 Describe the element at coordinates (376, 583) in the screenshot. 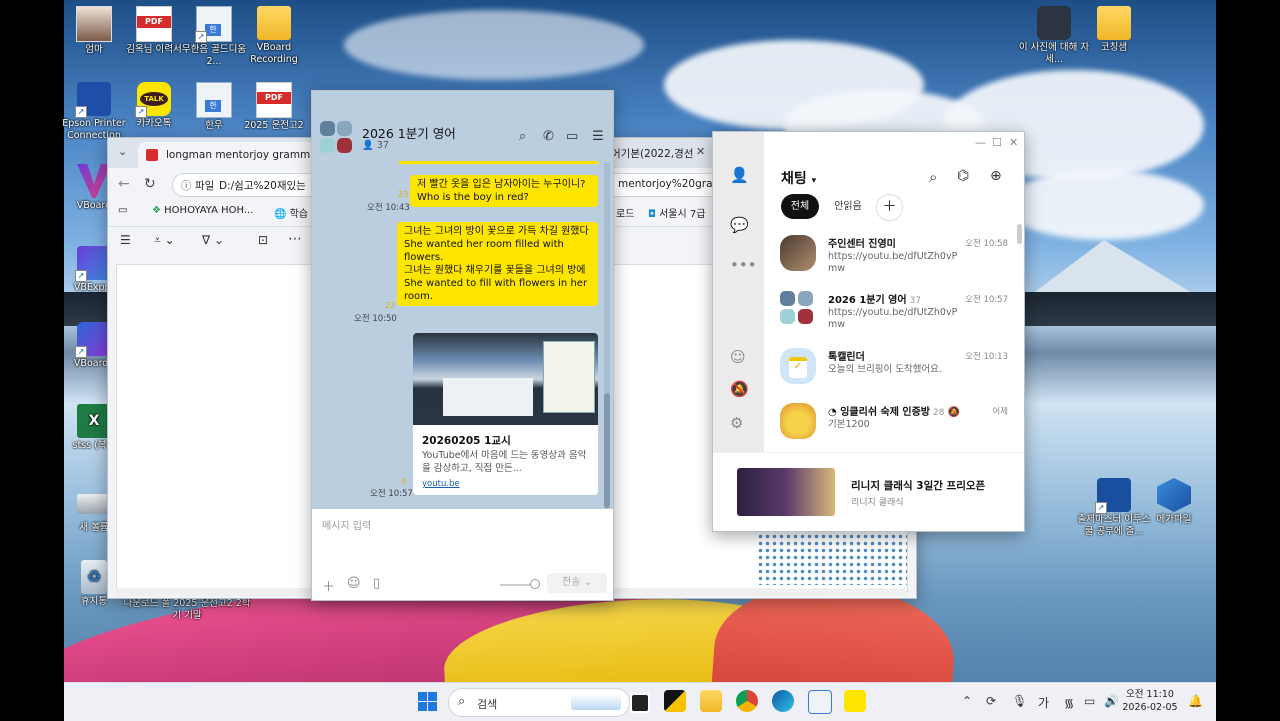

I see `file-icon: ▯` at that location.